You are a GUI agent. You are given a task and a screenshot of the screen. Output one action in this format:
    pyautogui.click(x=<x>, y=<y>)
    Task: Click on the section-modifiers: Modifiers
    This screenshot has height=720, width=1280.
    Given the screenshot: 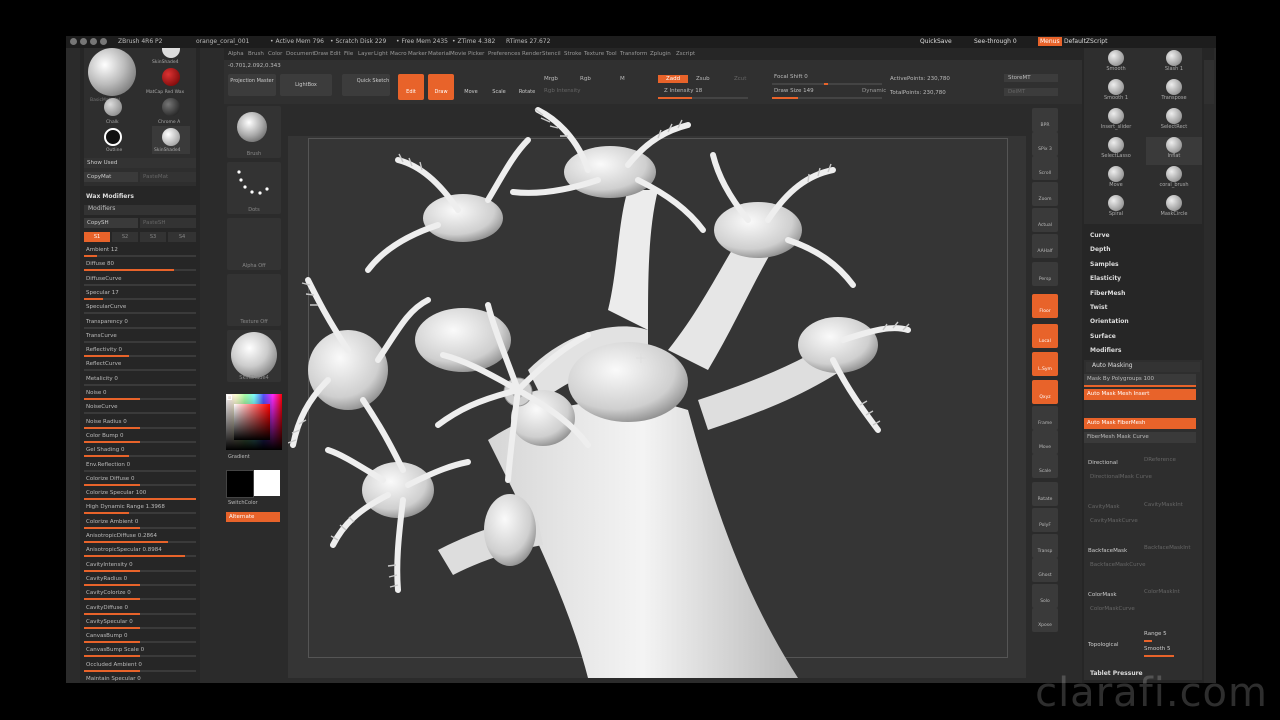 What is the action you would take?
    pyautogui.click(x=1106, y=350)
    